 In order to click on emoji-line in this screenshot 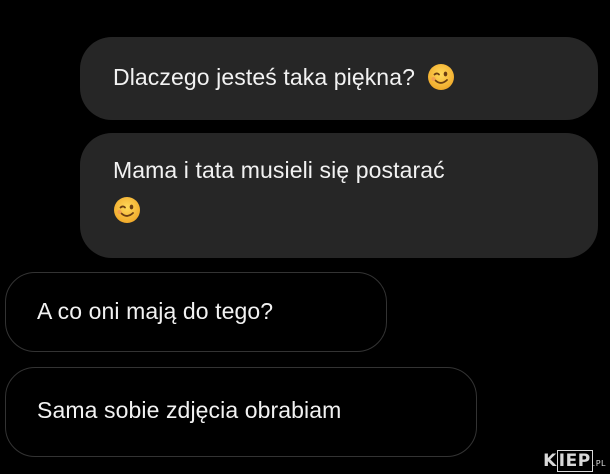, I will do `click(355, 210)`.